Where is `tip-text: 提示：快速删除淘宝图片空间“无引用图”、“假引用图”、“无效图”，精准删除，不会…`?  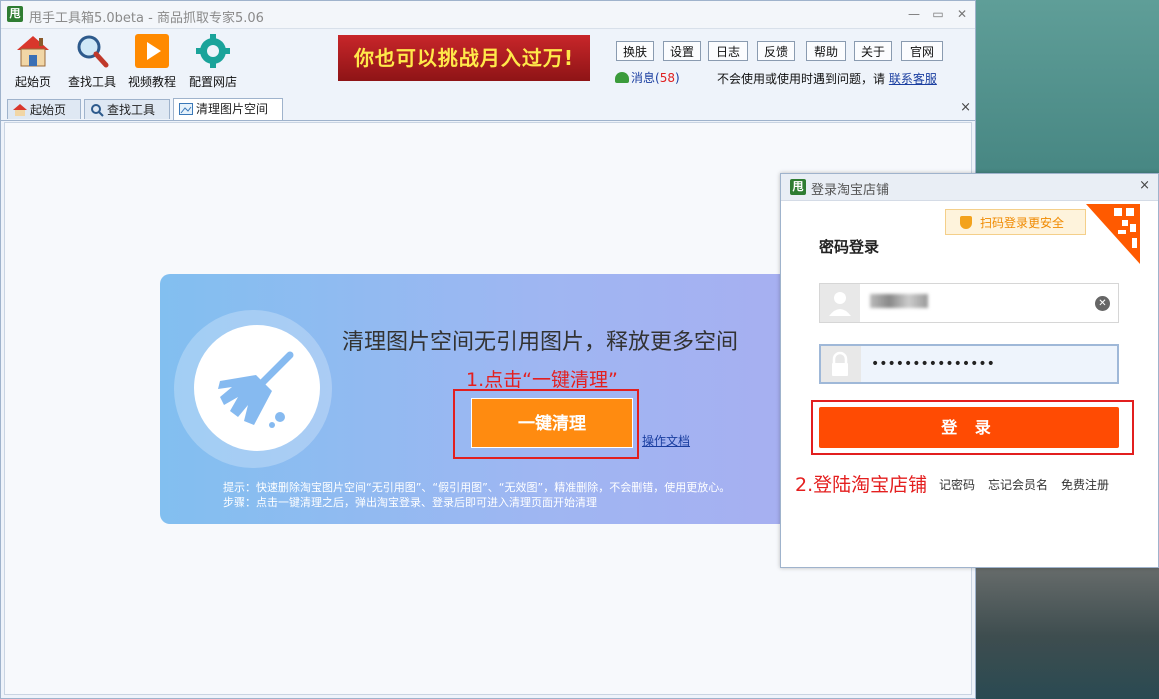
tip-text: 提示：快速删除淘宝图片空间“无引用图”、“假引用图”、“无效图”，精准删除，不会… is located at coordinates (476, 495).